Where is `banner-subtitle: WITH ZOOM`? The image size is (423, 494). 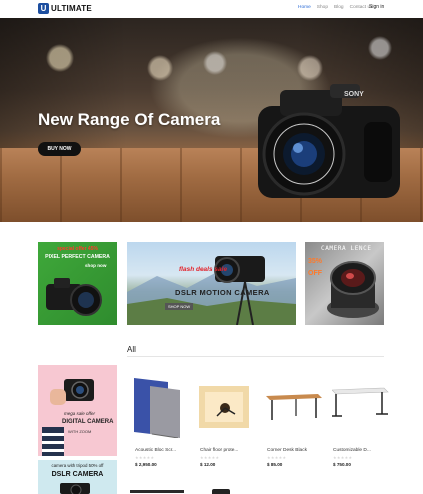 banner-subtitle: WITH ZOOM is located at coordinates (80, 431).